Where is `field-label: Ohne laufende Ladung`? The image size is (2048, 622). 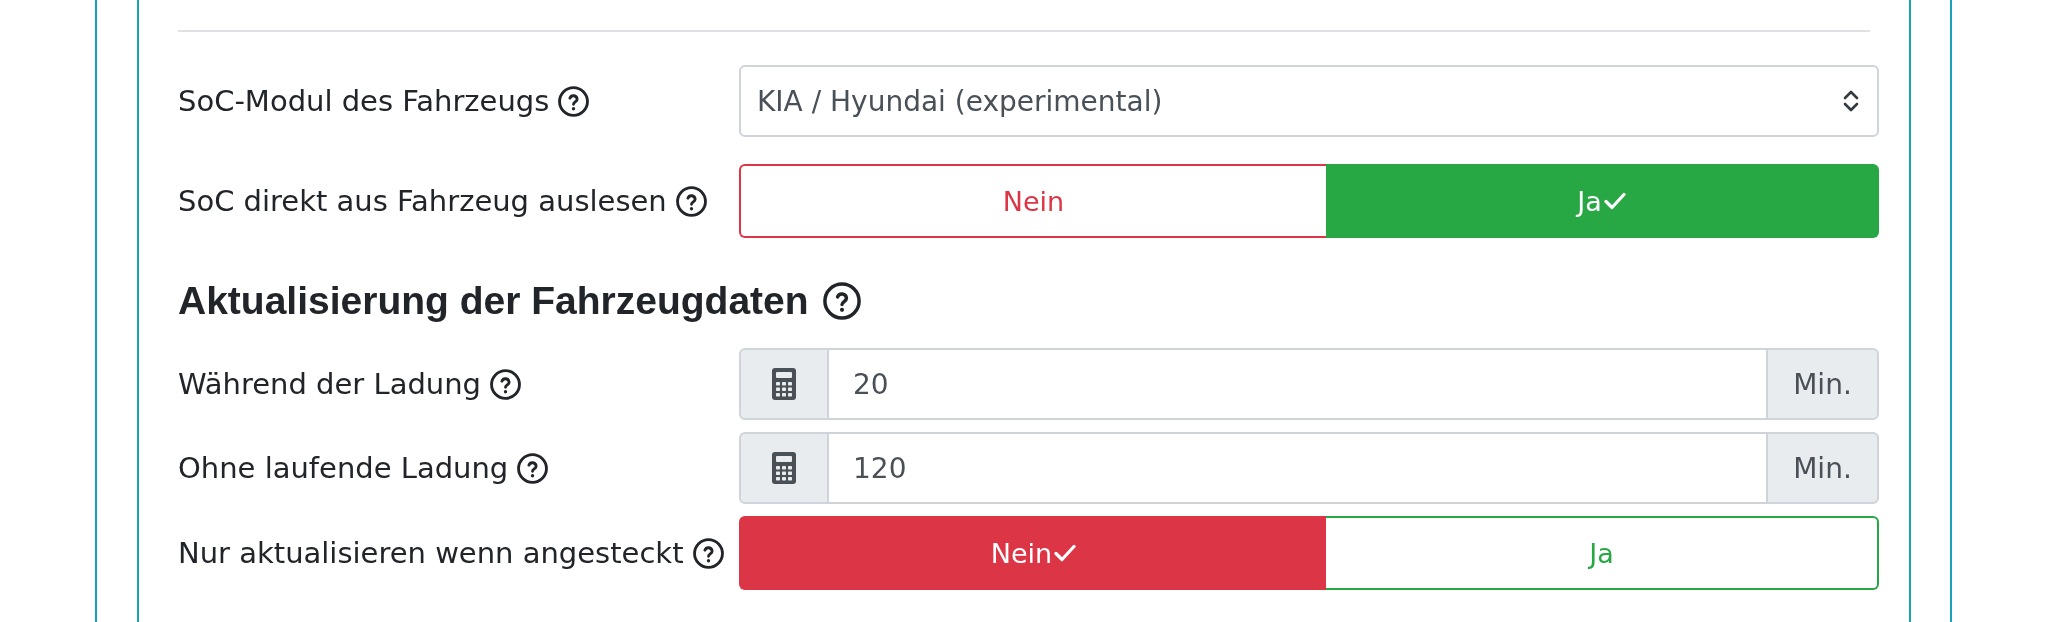
field-label: Ohne laufende Ladung is located at coordinates (343, 468).